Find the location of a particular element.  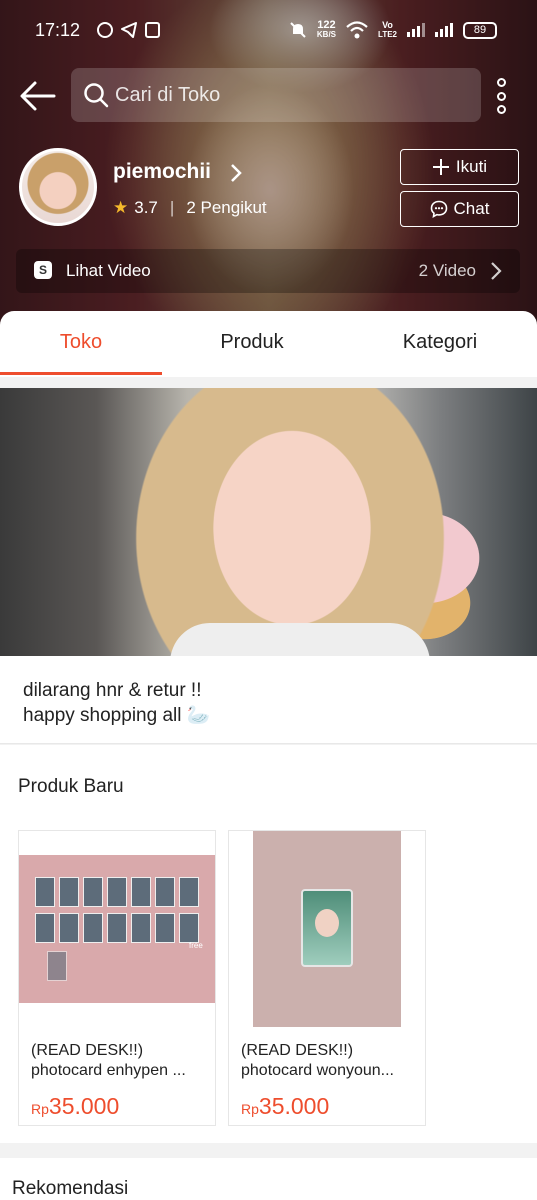

network-type: Vo LTE2 is located at coordinates (387, 30).